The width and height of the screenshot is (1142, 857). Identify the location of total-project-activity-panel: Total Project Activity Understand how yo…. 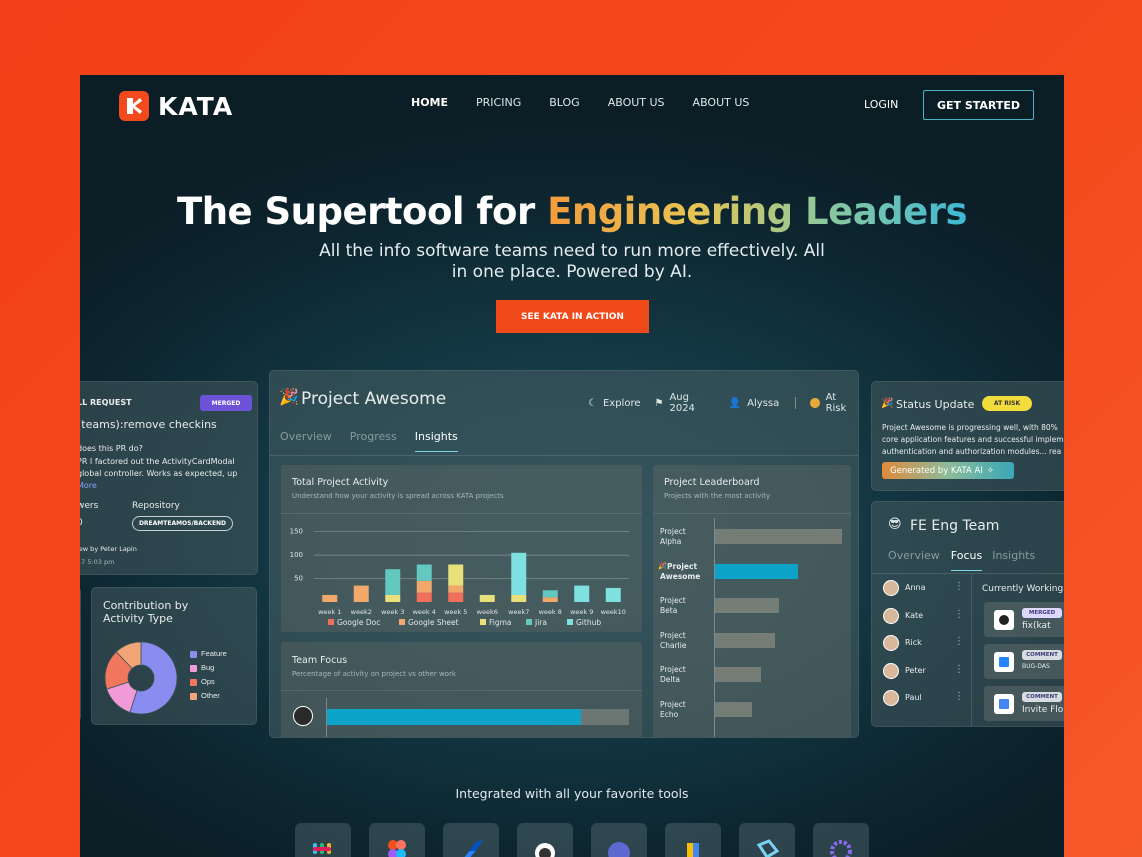
(461, 548).